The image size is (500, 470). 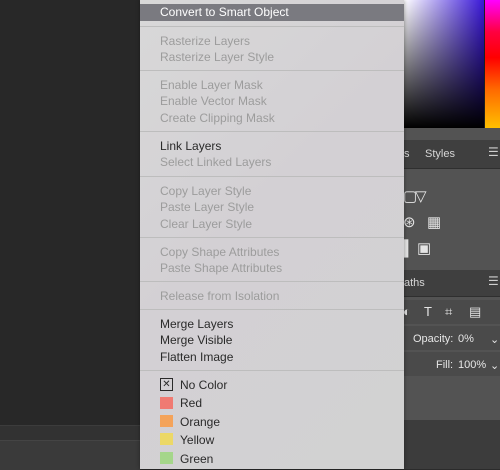 What do you see at coordinates (200, 422) in the screenshot?
I see `menu-item-orange: Orange` at bounding box center [200, 422].